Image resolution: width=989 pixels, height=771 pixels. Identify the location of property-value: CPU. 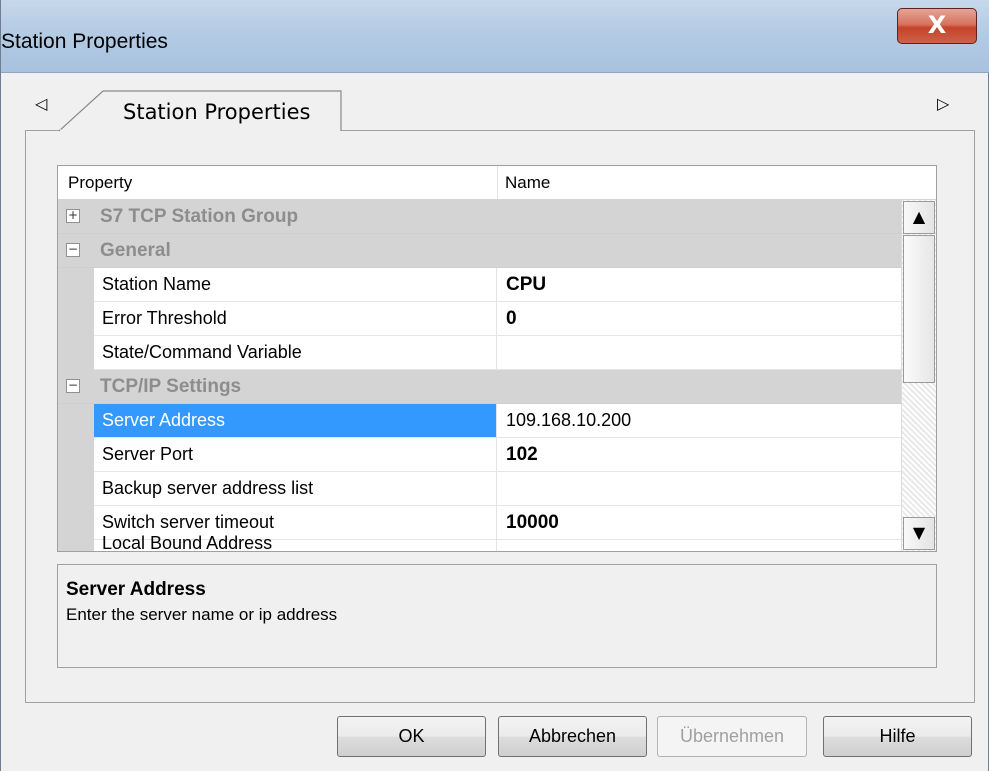
(699, 284).